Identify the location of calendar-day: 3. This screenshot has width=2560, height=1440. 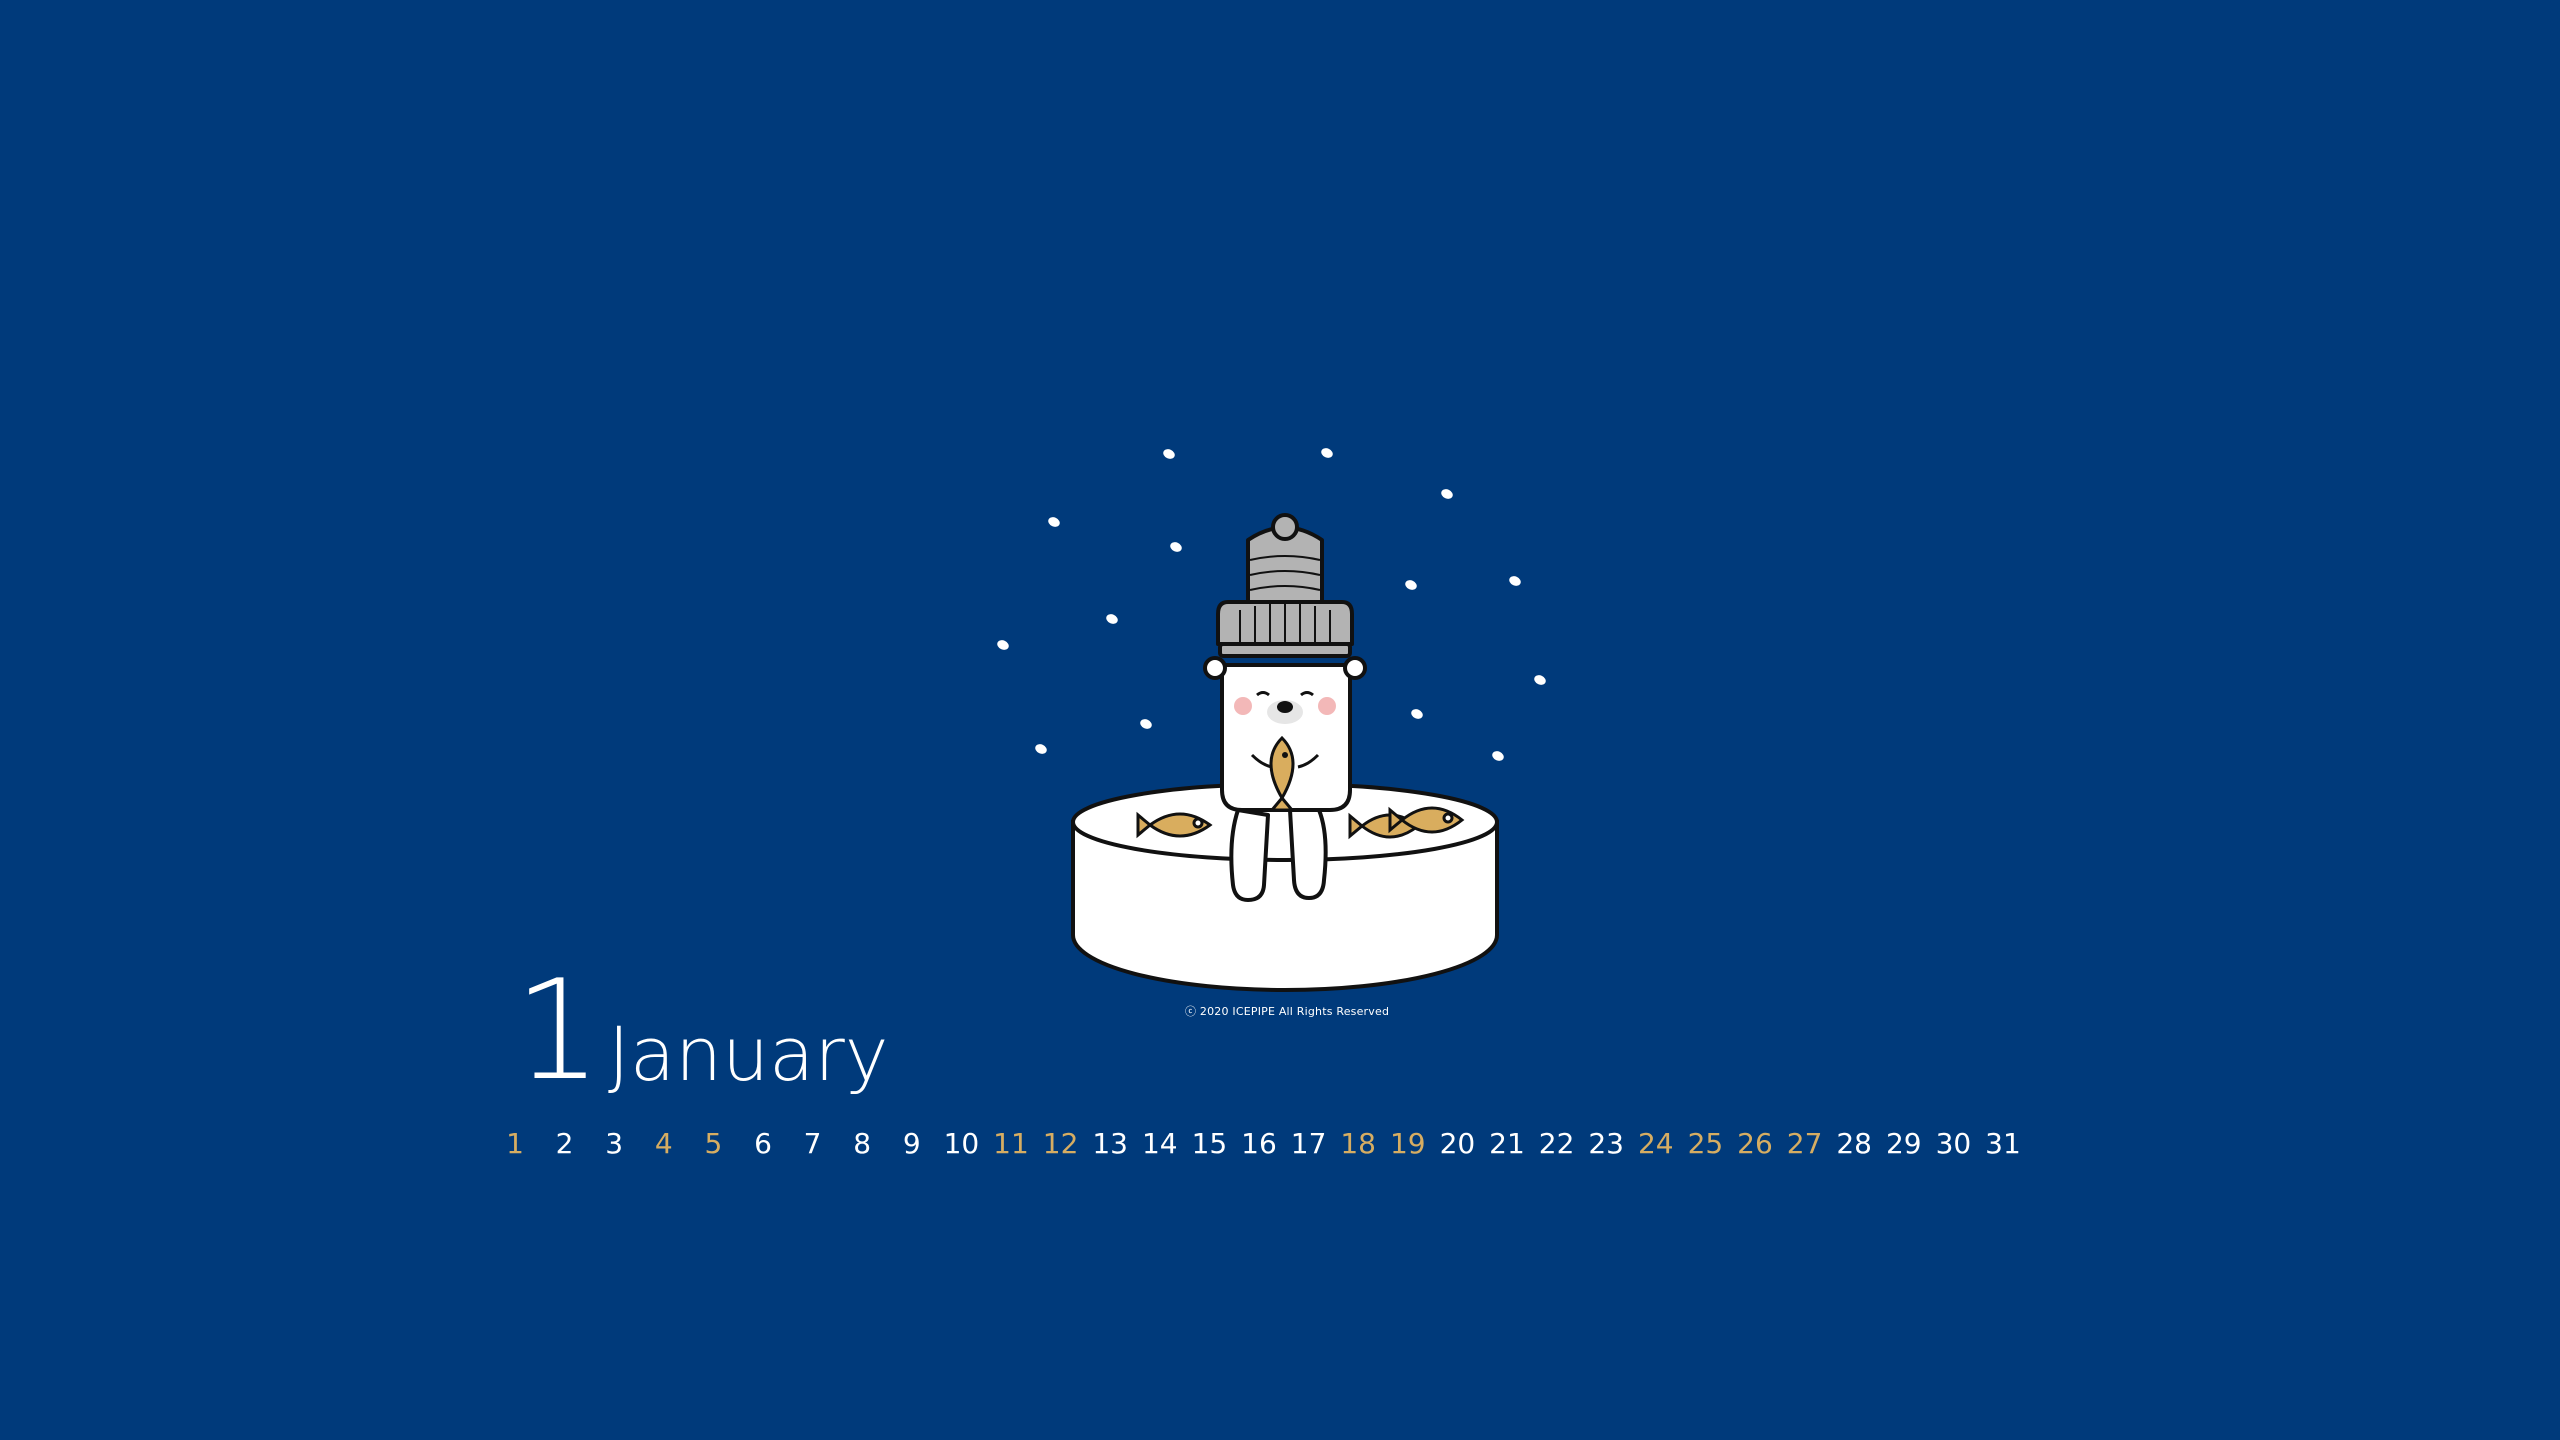
(614, 1143).